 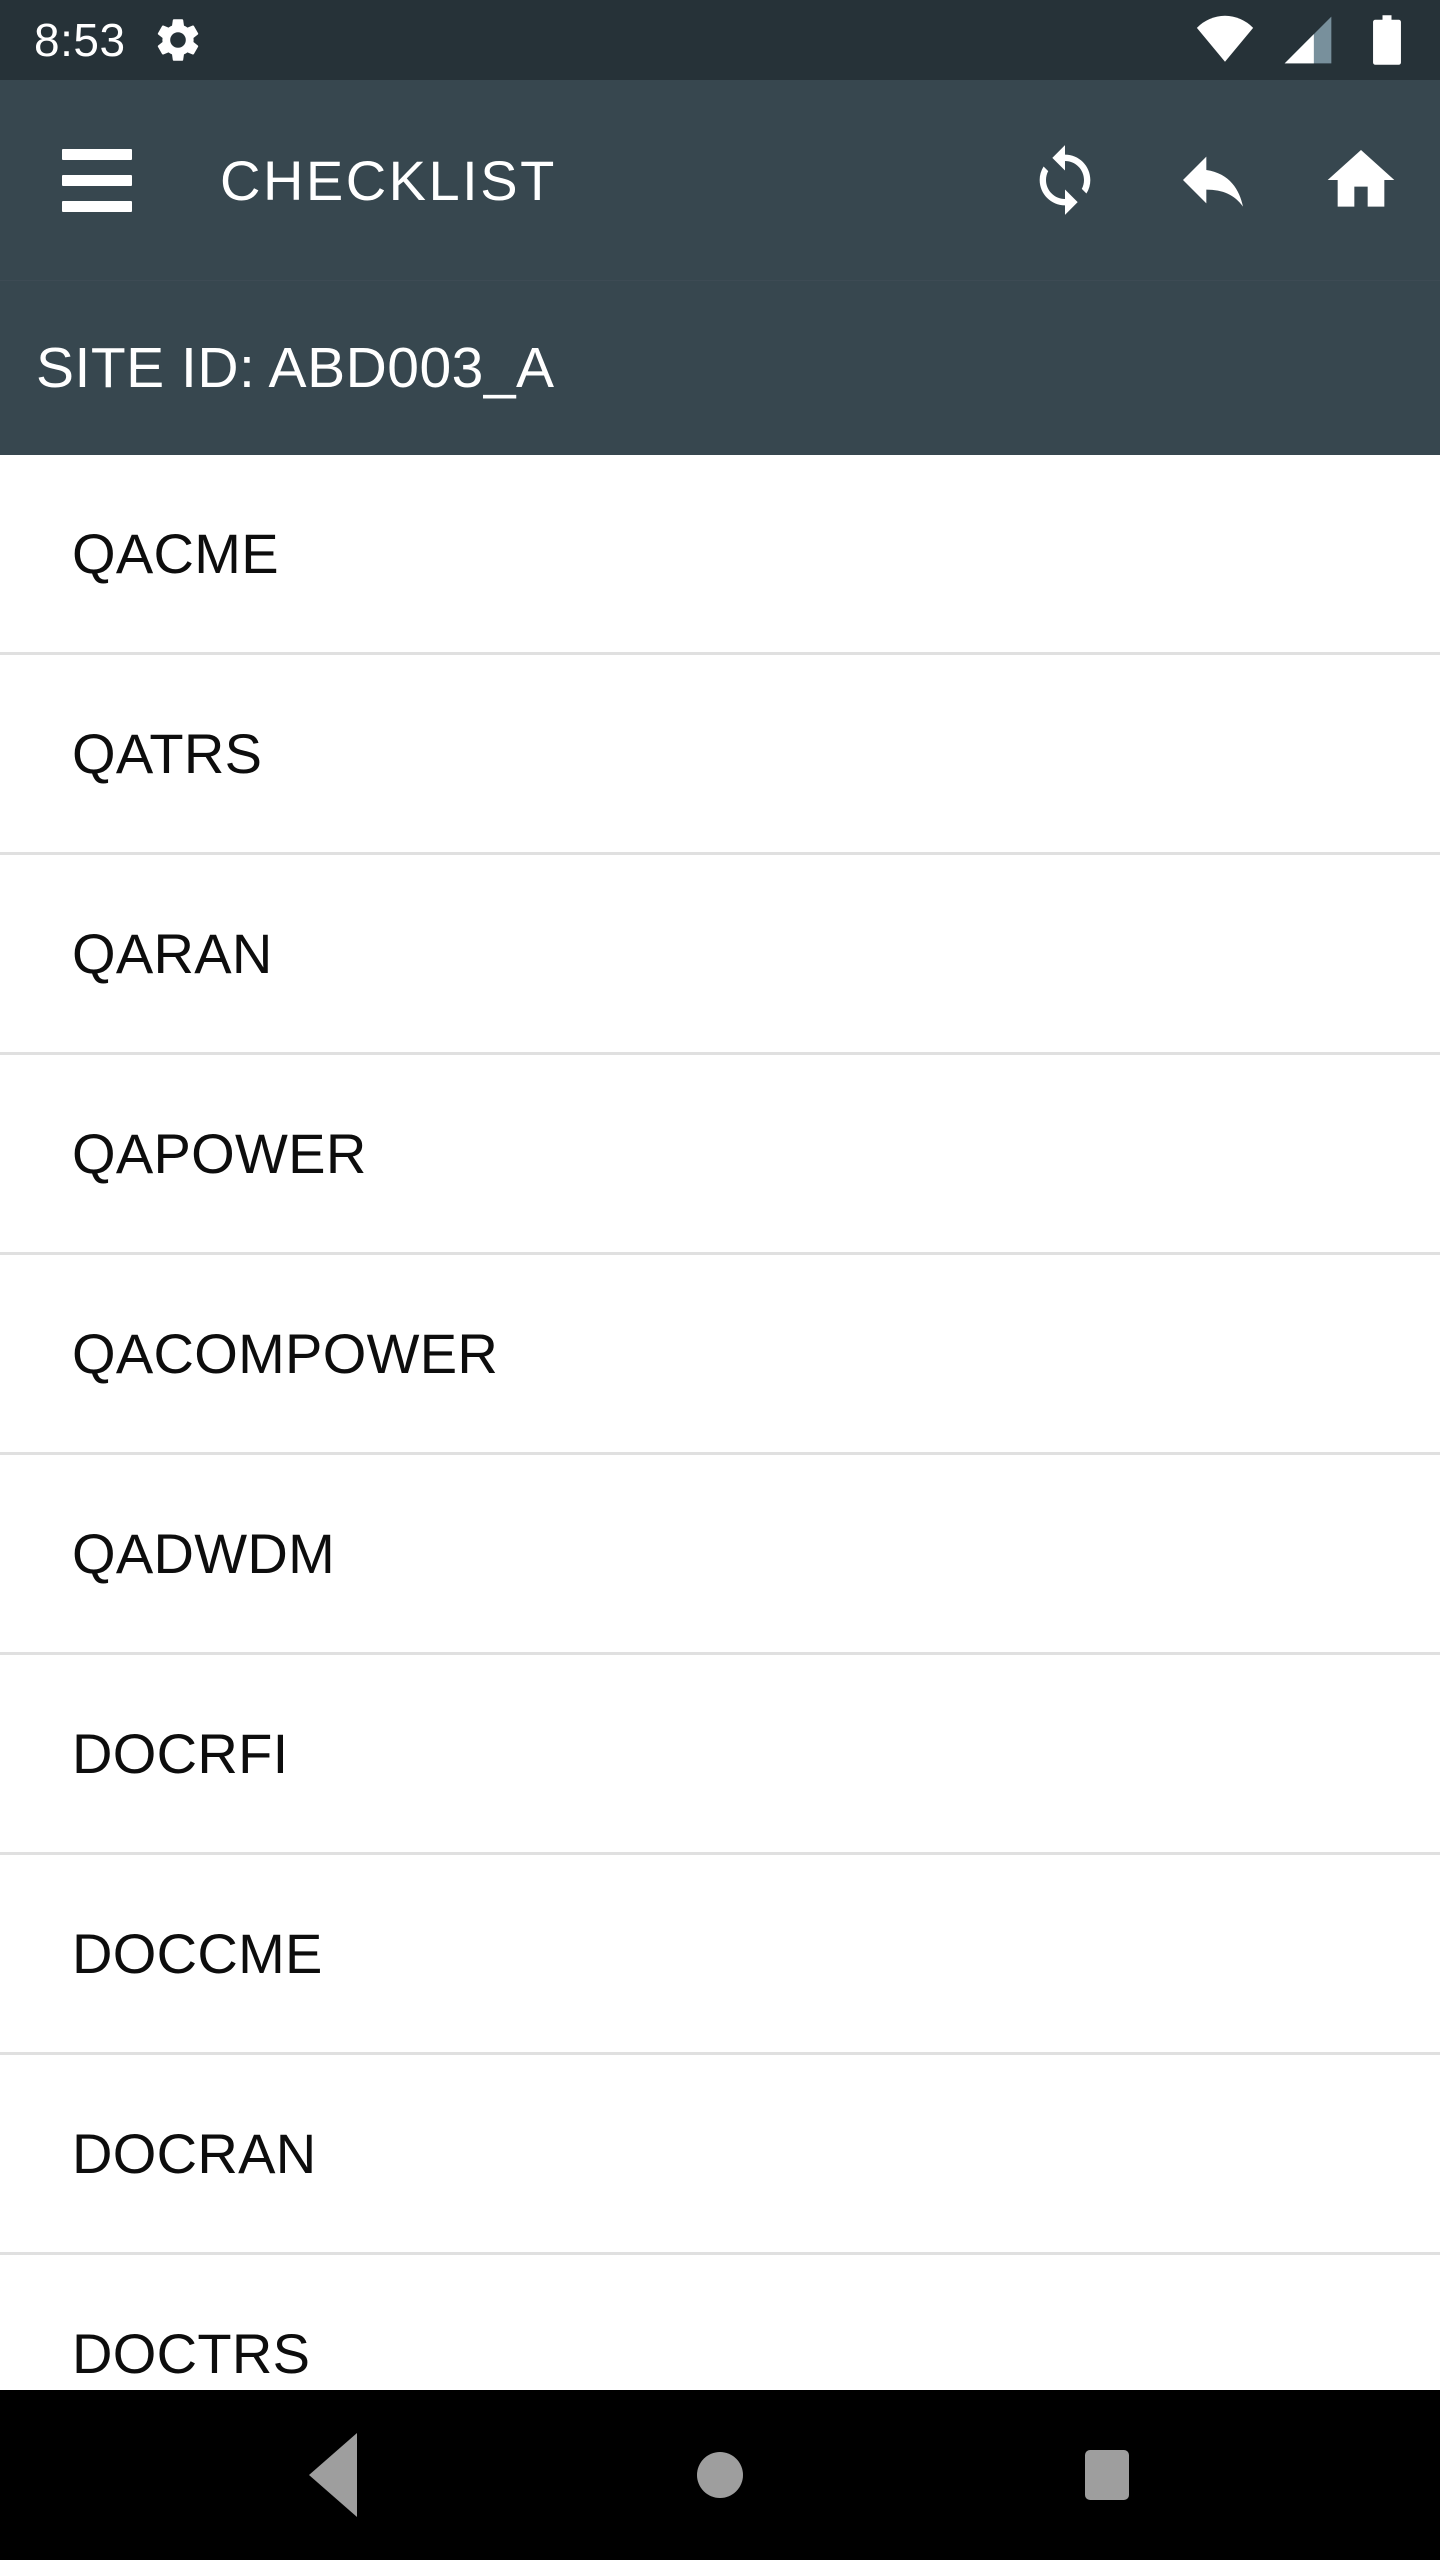 I want to click on nav-home-icon, so click(x=719, y=2475).